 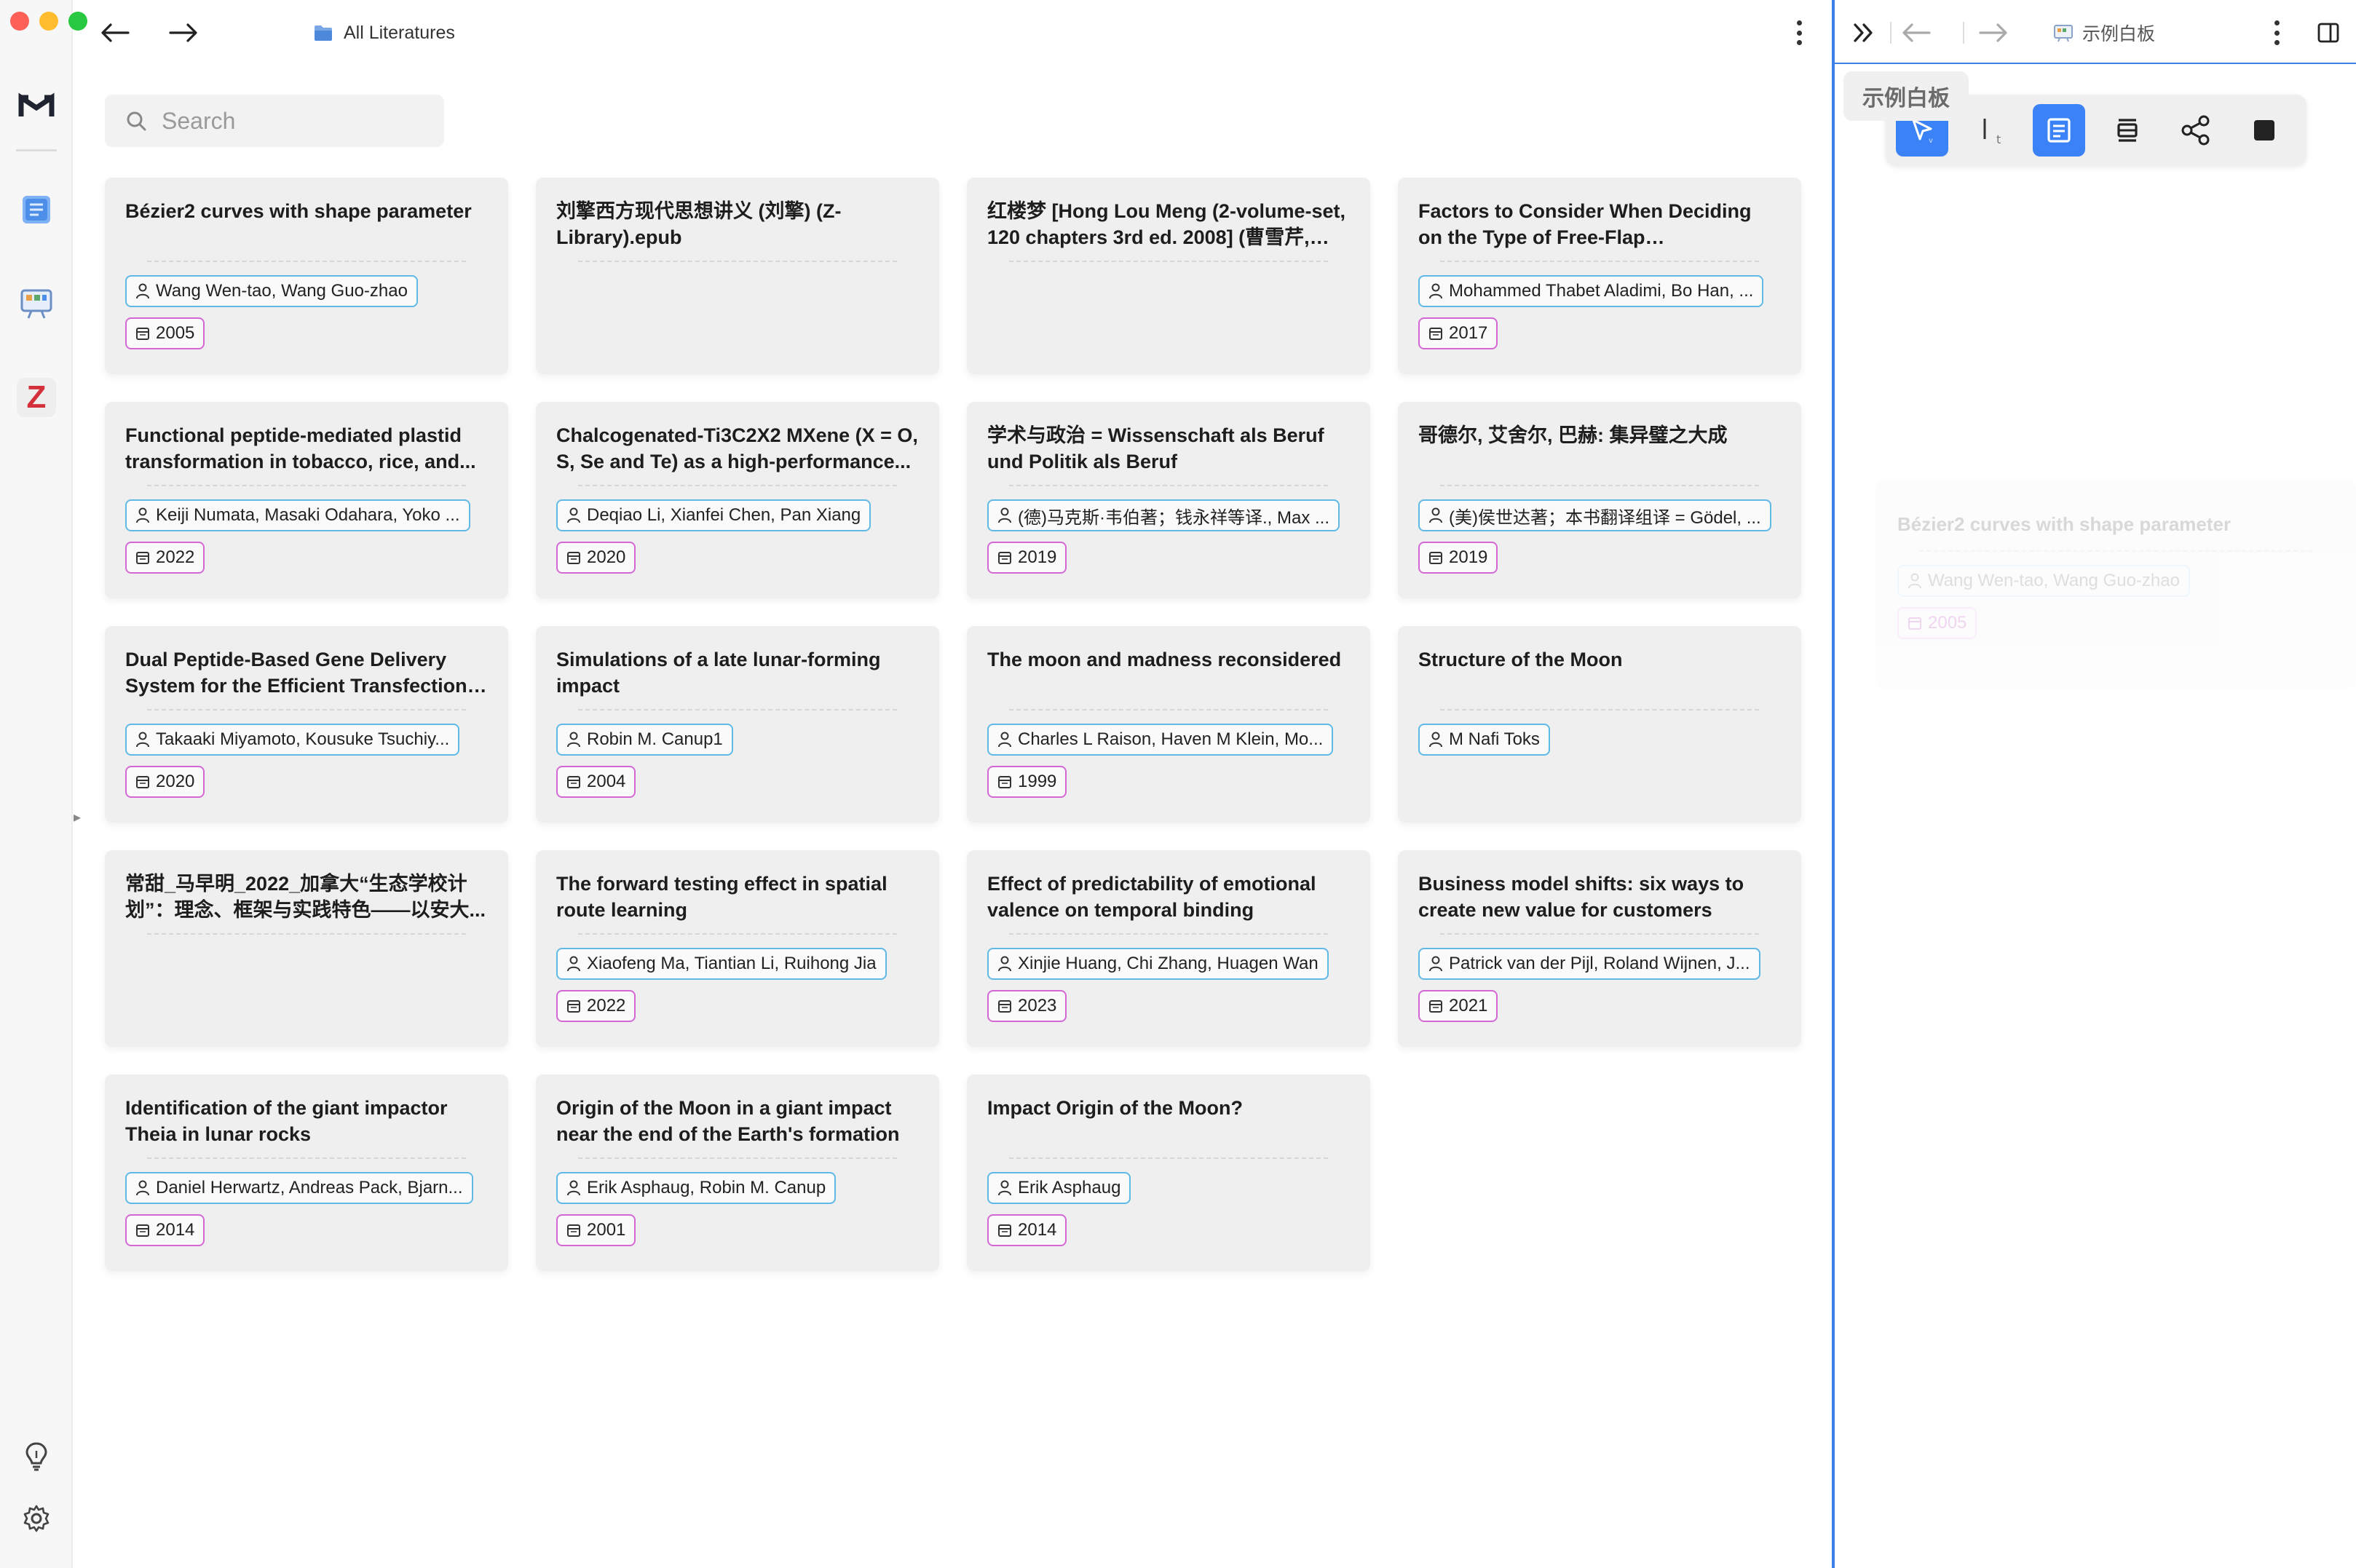 I want to click on toggle-sidebar-button, so click(x=2328, y=33).